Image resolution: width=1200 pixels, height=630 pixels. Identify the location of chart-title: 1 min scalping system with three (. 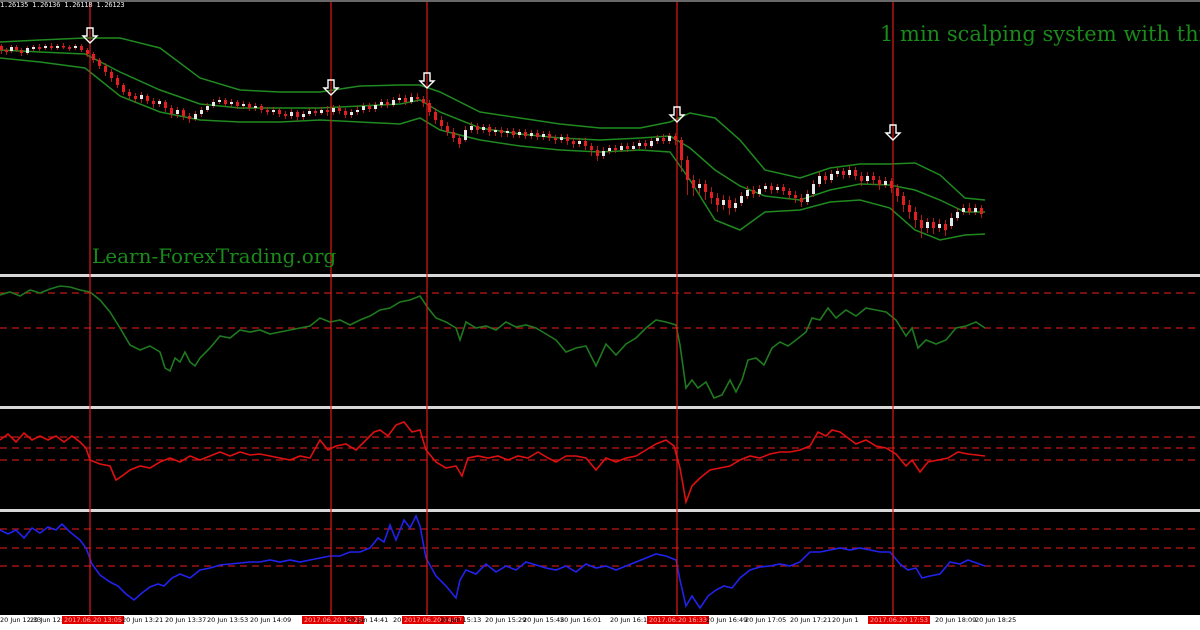
(1040, 34).